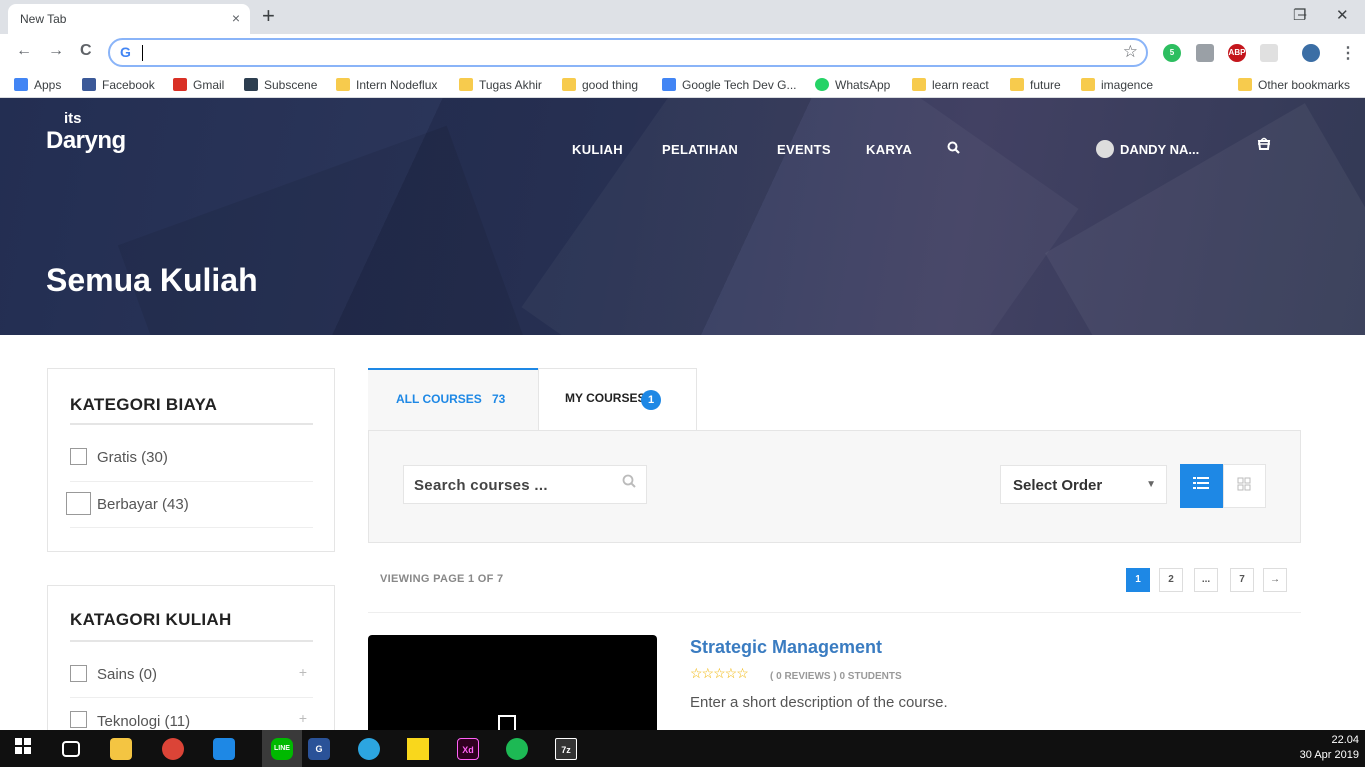 The width and height of the screenshot is (1365, 767). I want to click on spotify-icon, so click(517, 749).